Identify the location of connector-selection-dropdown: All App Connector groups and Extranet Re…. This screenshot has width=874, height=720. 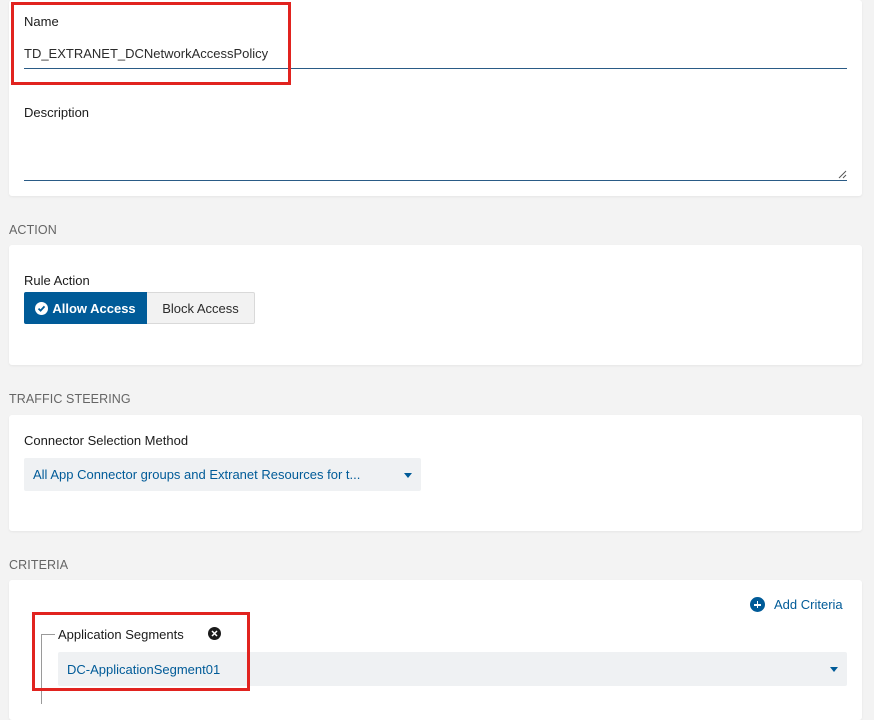
(222, 474).